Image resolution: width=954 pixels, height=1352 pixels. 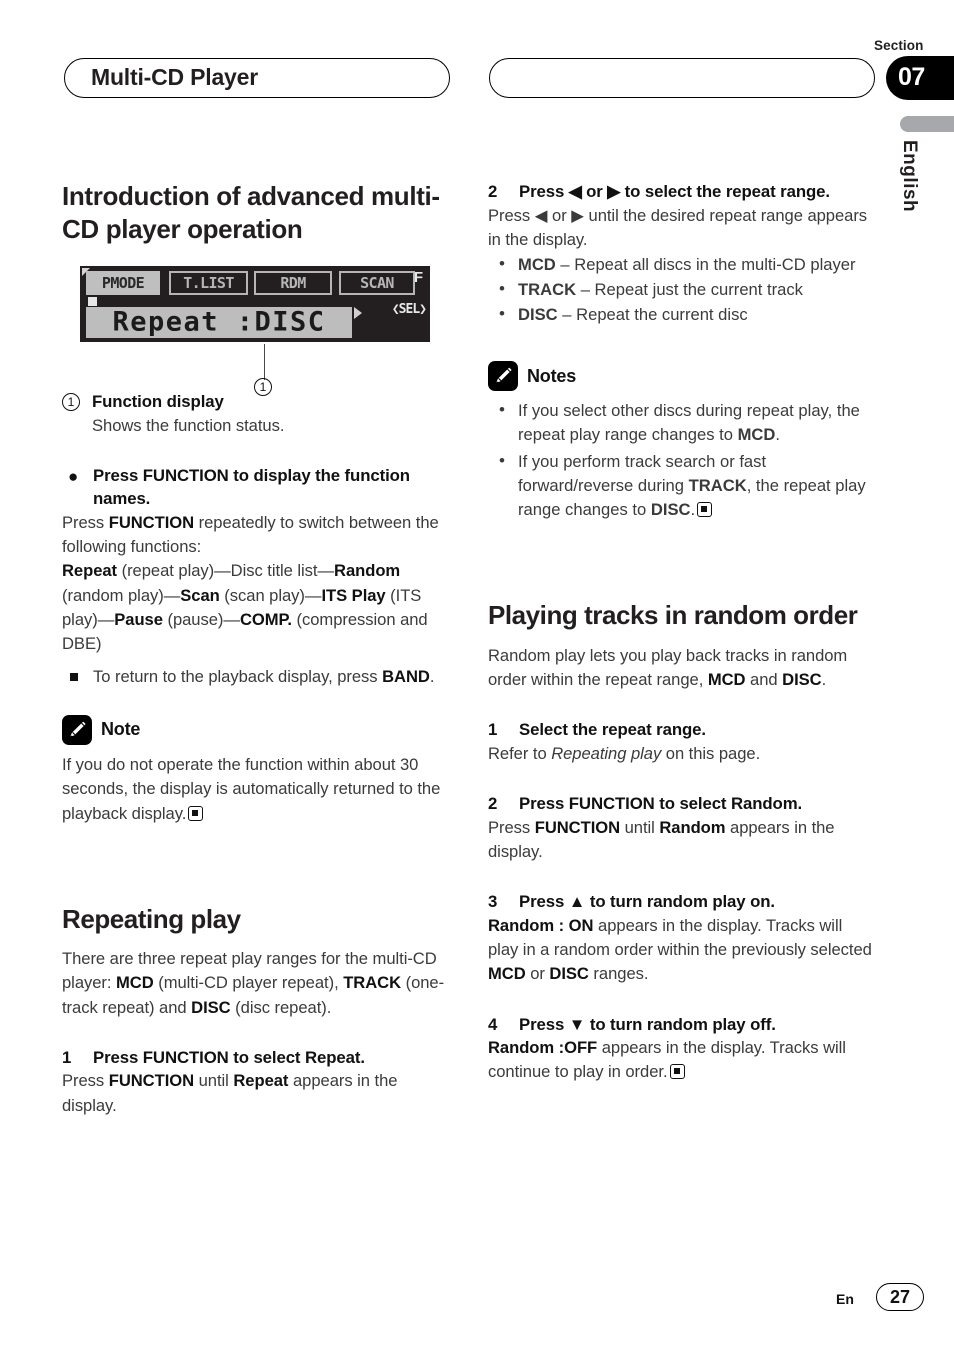 What do you see at coordinates (682, 376) in the screenshot?
I see `notes-header: Notes` at bounding box center [682, 376].